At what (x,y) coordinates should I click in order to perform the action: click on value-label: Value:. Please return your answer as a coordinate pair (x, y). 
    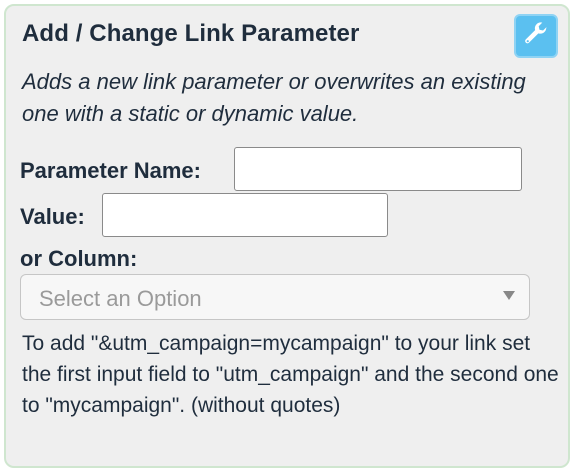
    Looking at the image, I should click on (52, 216).